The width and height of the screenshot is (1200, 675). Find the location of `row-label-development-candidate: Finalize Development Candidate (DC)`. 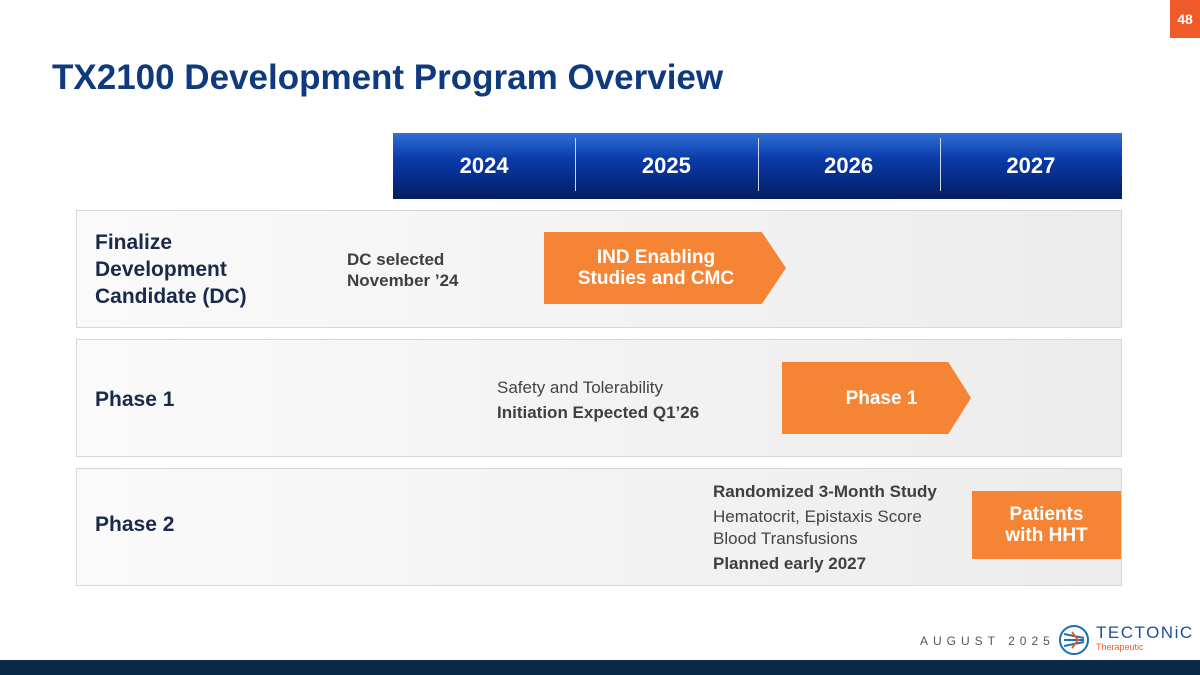

row-label-development-candidate: Finalize Development Candidate (DC) is located at coordinates (171, 269).